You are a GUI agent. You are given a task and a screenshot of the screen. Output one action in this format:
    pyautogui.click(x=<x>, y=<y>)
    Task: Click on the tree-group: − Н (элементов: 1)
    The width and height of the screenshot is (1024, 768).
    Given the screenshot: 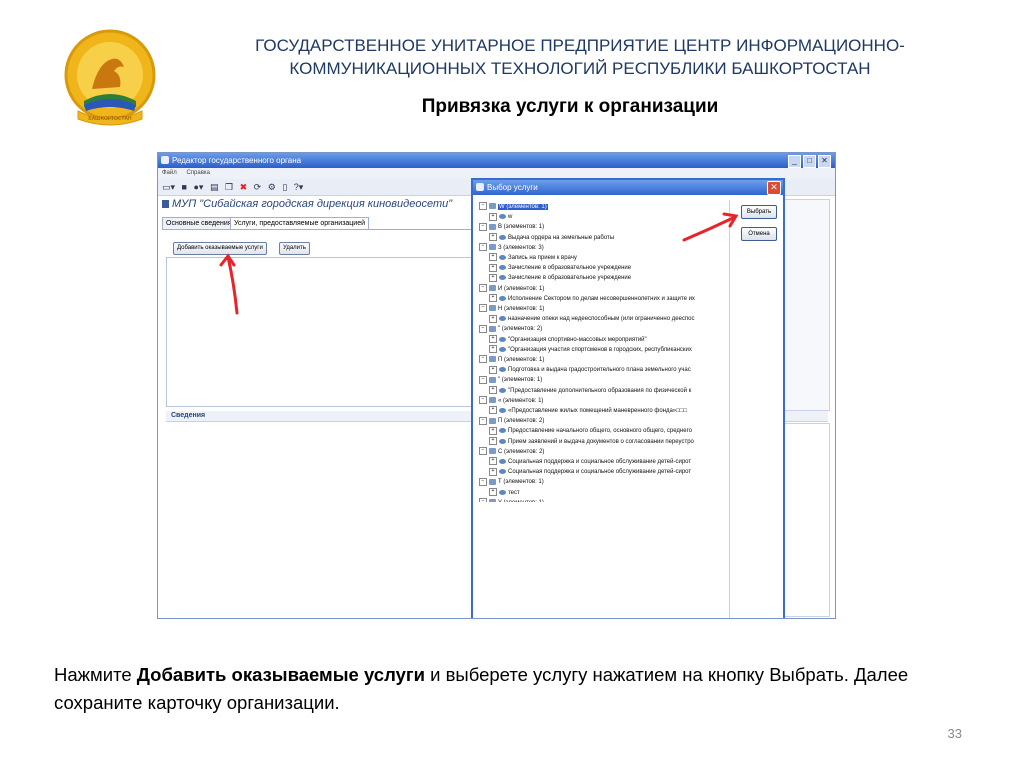 What is the action you would take?
    pyautogui.click(x=511, y=309)
    